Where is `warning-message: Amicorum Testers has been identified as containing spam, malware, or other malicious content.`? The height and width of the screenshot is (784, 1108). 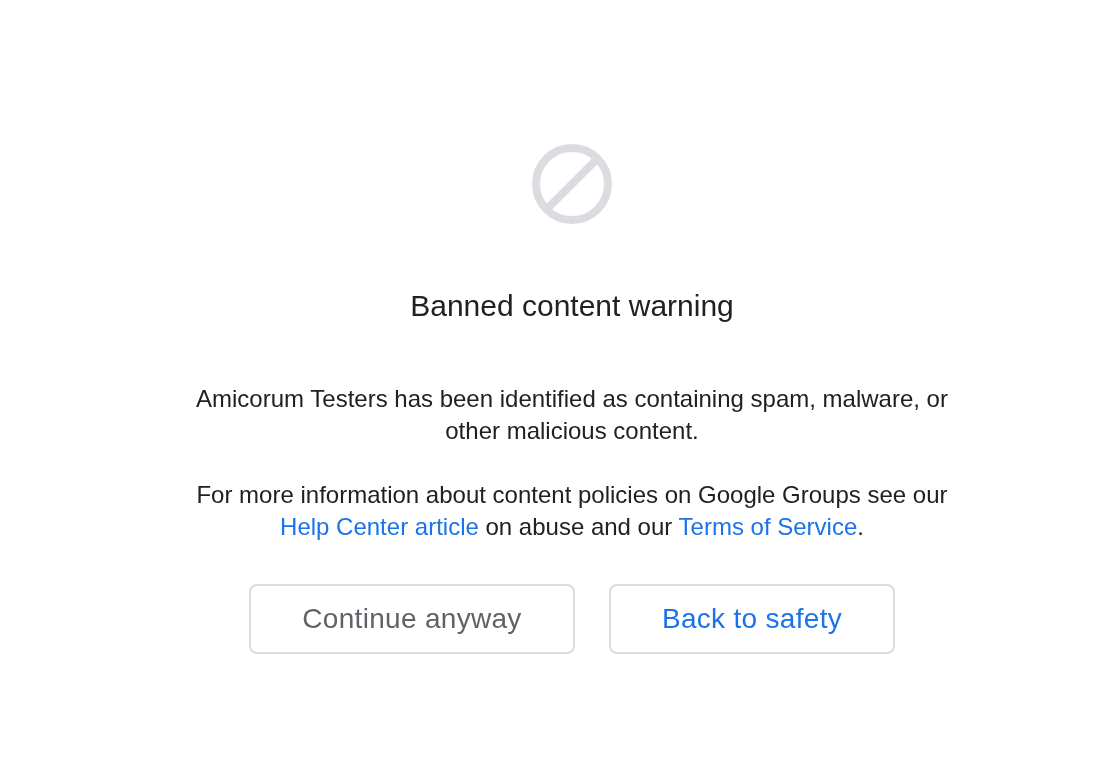 warning-message: Amicorum Testers has been identified as containing spam, malware, or other malicious content. is located at coordinates (572, 415).